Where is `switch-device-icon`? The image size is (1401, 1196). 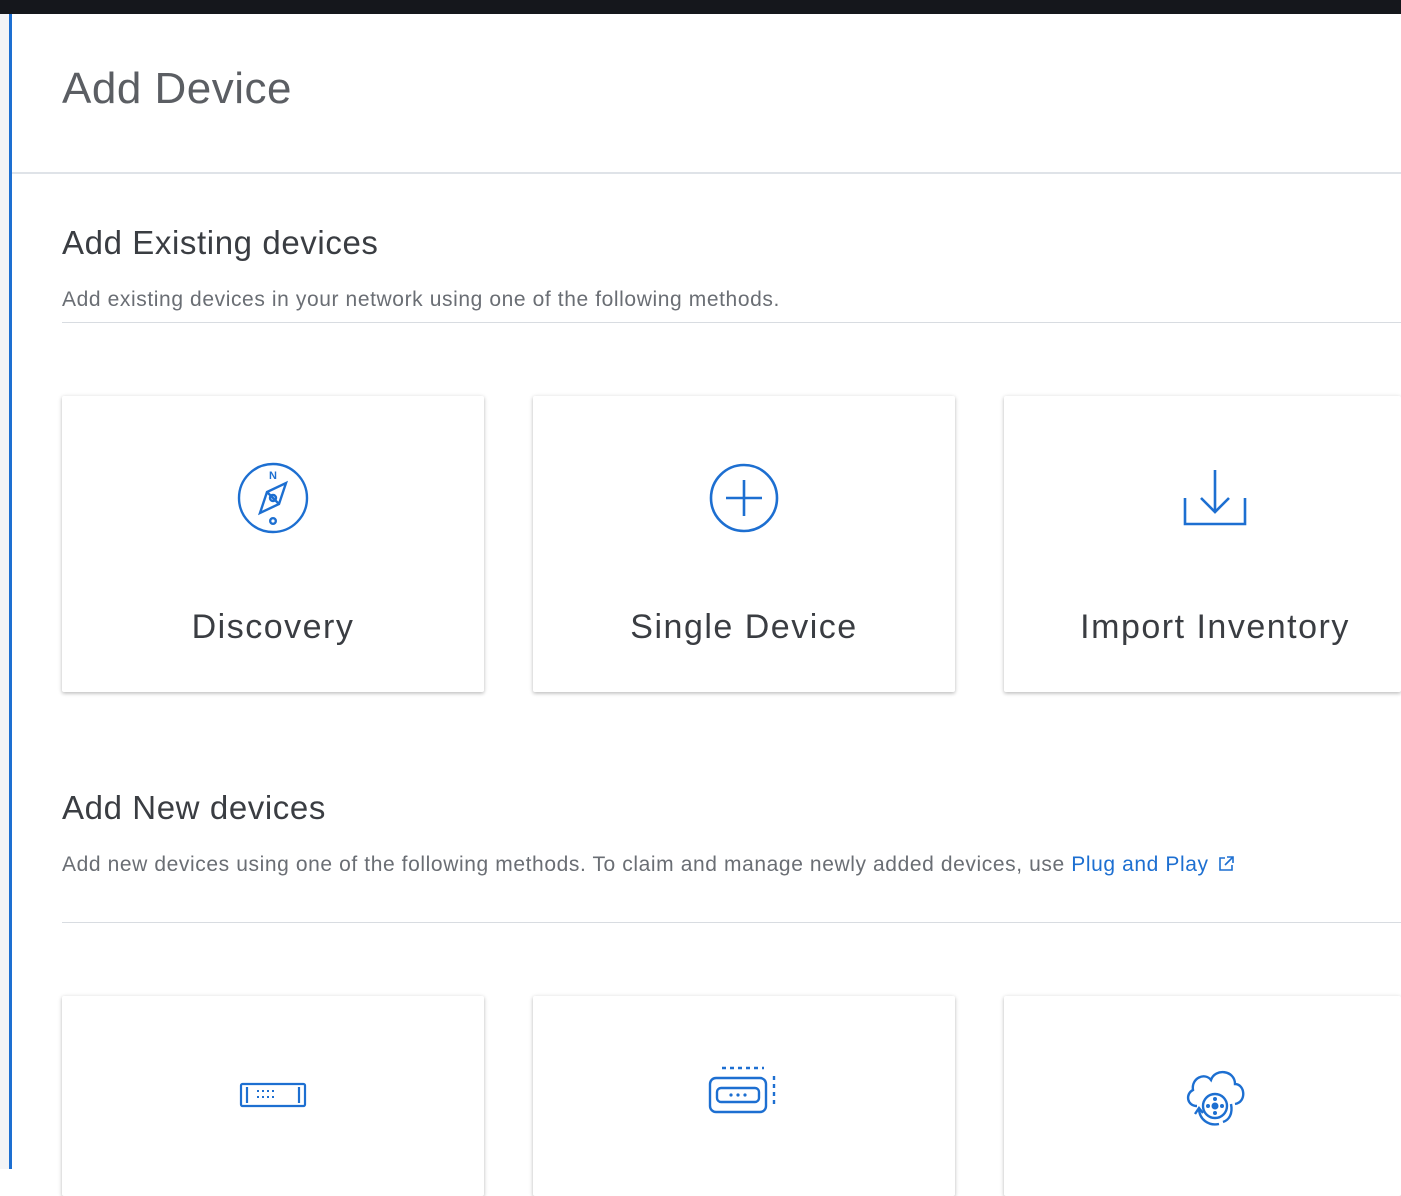 switch-device-icon is located at coordinates (273, 1096).